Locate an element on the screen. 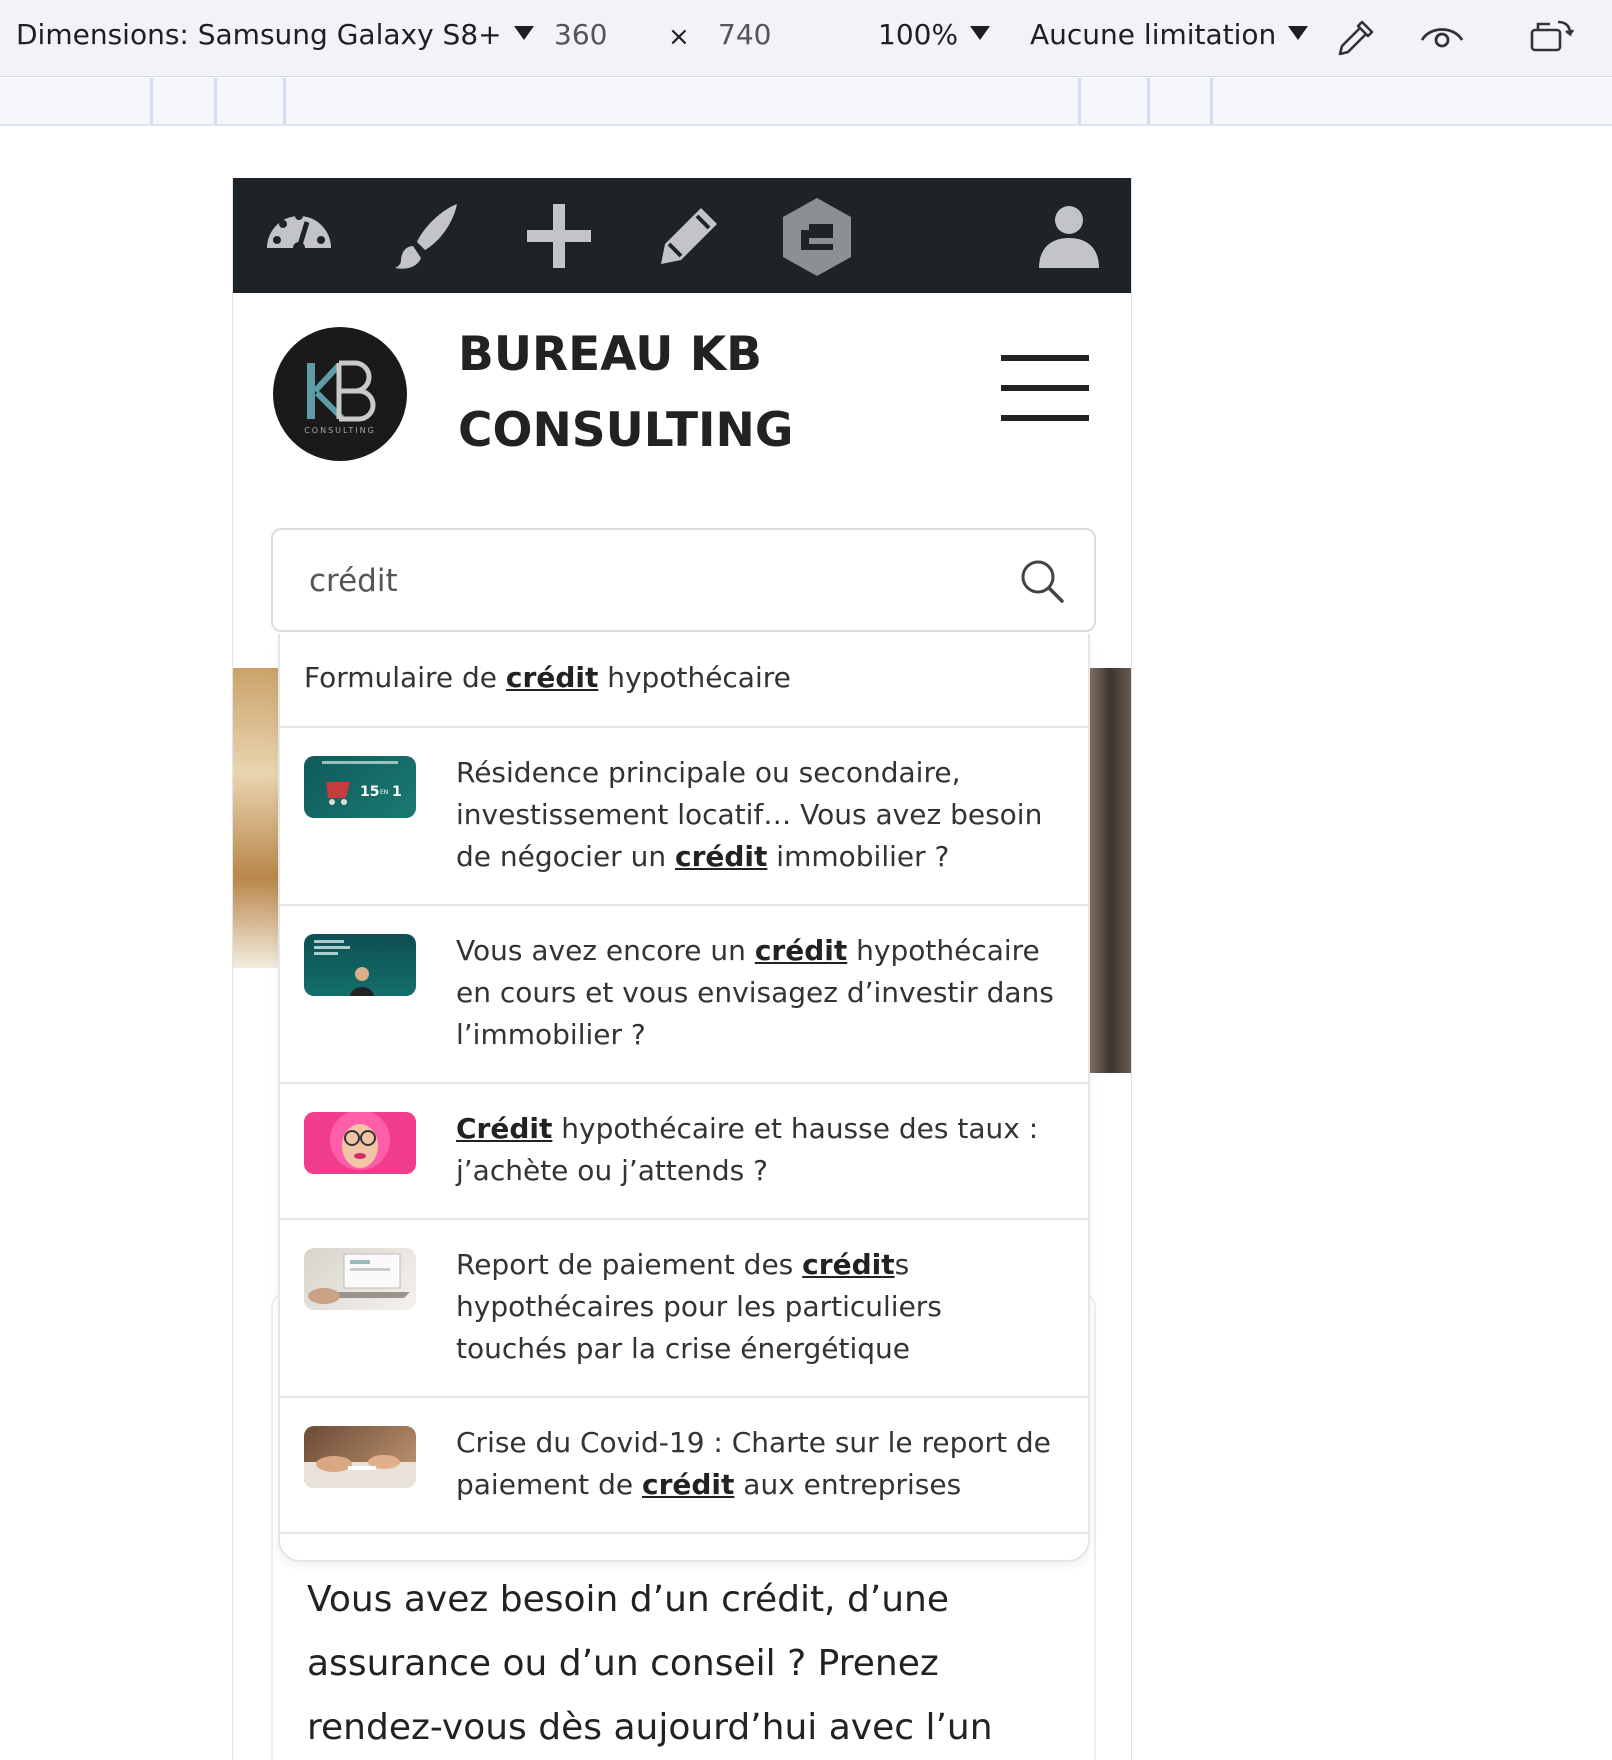 Image resolution: width=1612 pixels, height=1760 pixels. new-plus-icon is located at coordinates (559, 236).